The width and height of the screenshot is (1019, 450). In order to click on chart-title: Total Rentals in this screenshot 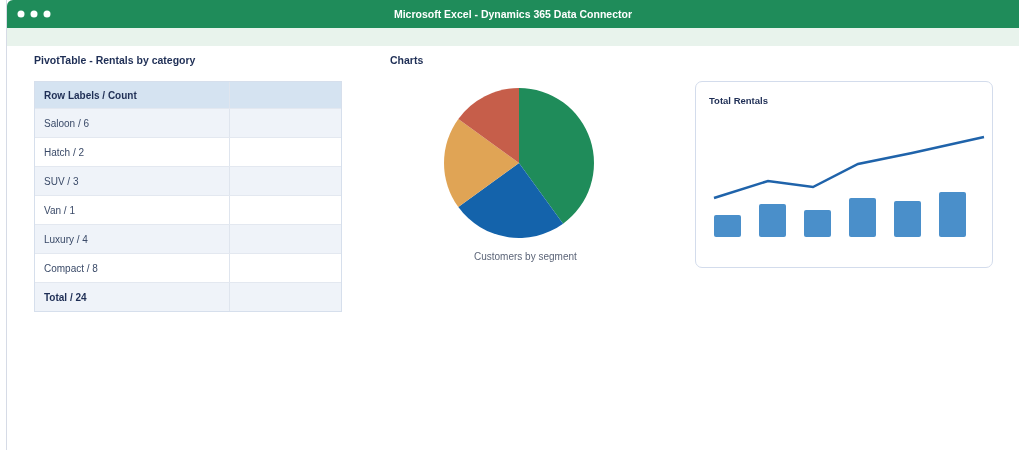, I will do `click(738, 100)`.